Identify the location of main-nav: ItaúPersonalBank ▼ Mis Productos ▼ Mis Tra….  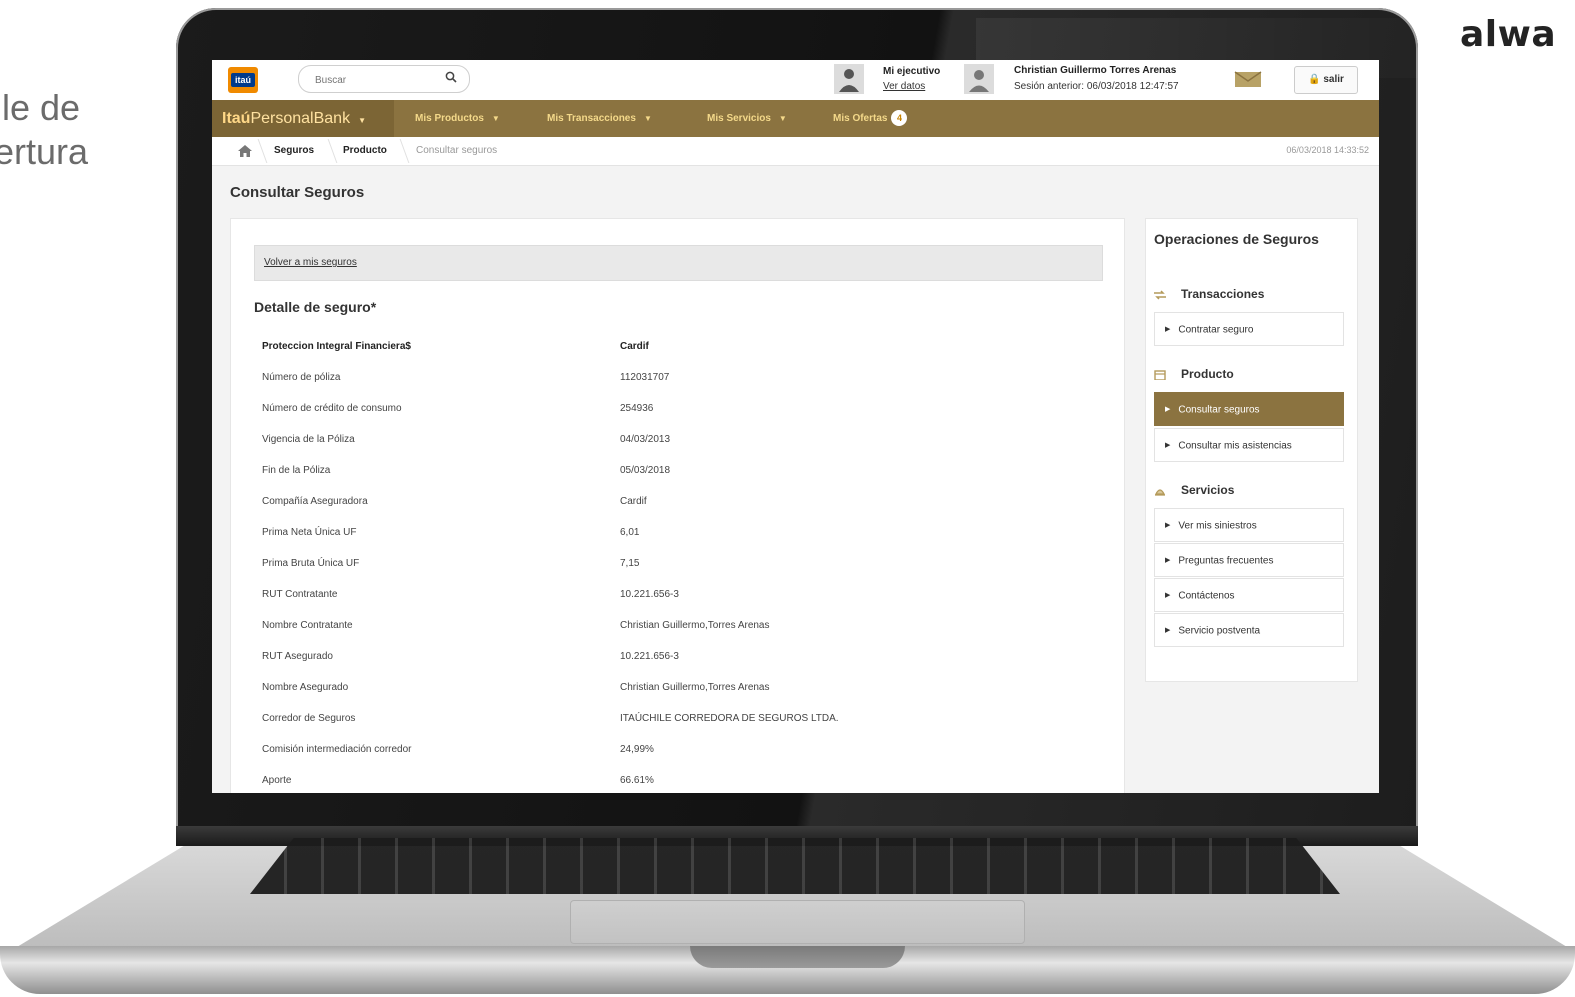
(795, 118).